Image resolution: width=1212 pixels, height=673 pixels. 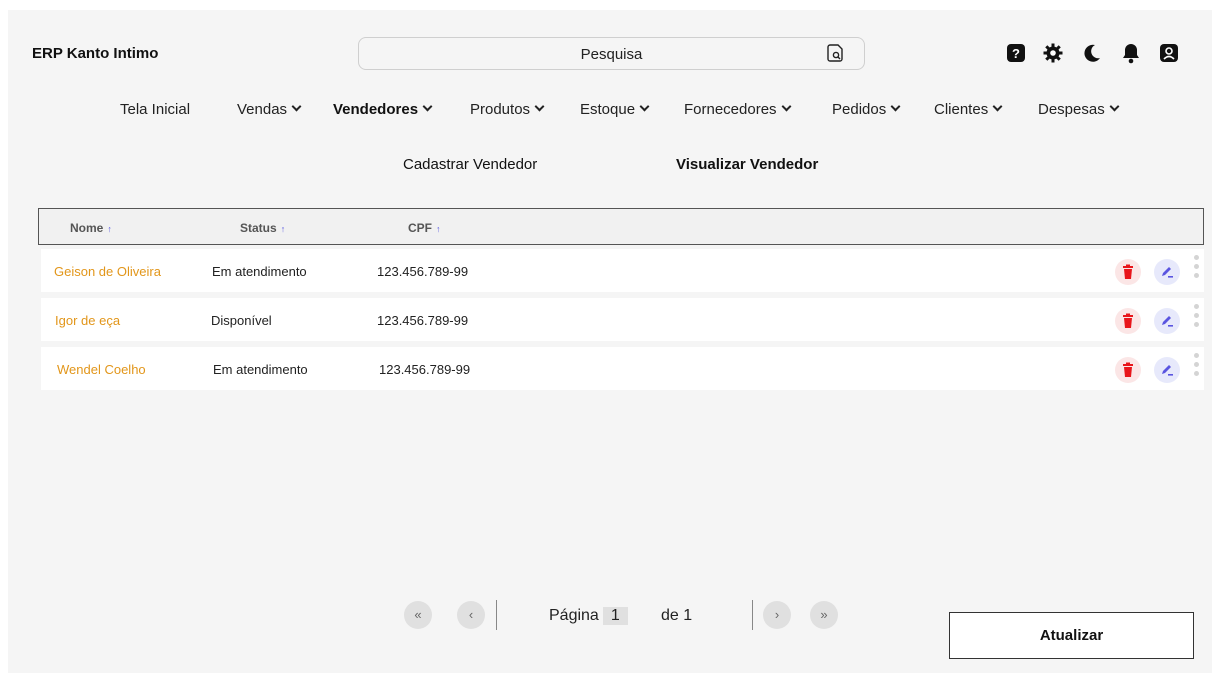 I want to click on column-header-status: Status ↑, so click(x=262, y=228).